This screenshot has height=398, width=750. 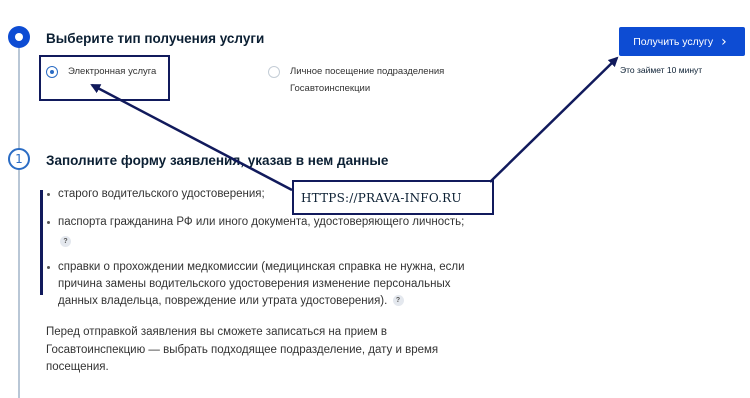 I want to click on annotation-highlight-box, so click(x=104, y=78).